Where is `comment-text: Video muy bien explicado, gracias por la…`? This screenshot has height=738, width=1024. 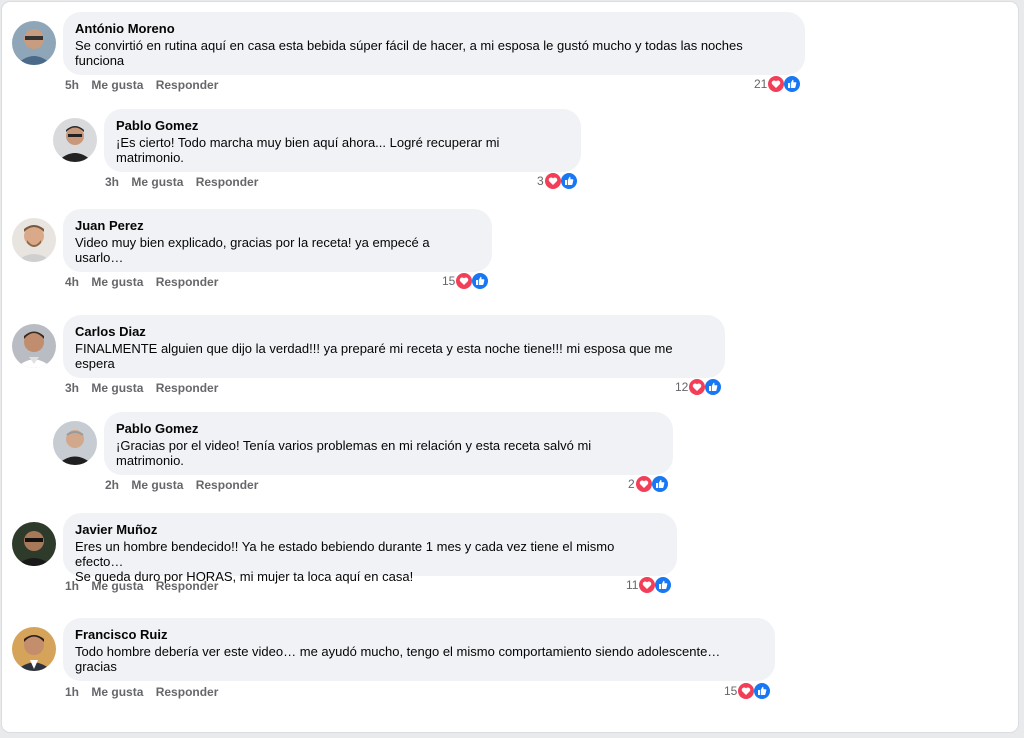
comment-text: Video muy bien explicado, gracias por la… is located at coordinates (252, 250).